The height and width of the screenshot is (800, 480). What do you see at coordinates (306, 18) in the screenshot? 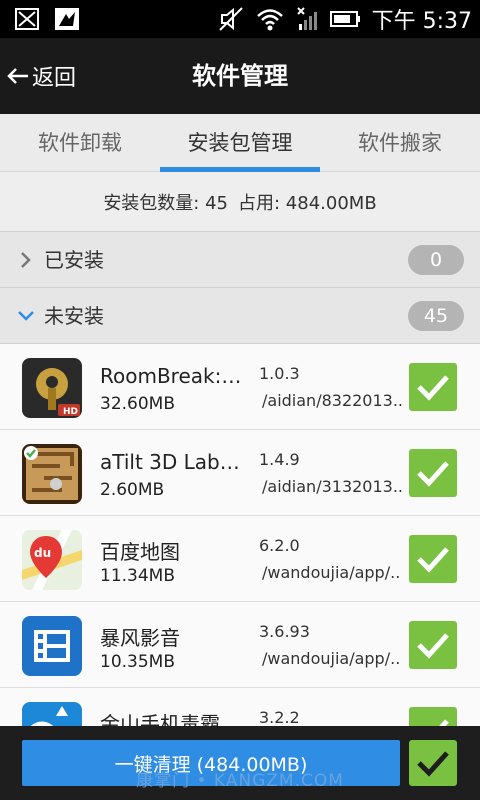
I see `signal-icon` at bounding box center [306, 18].